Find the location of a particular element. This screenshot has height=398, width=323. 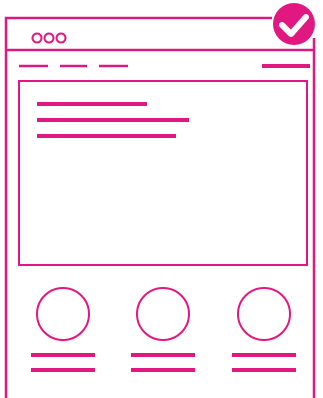

checkmark-badge is located at coordinates (294, 24).